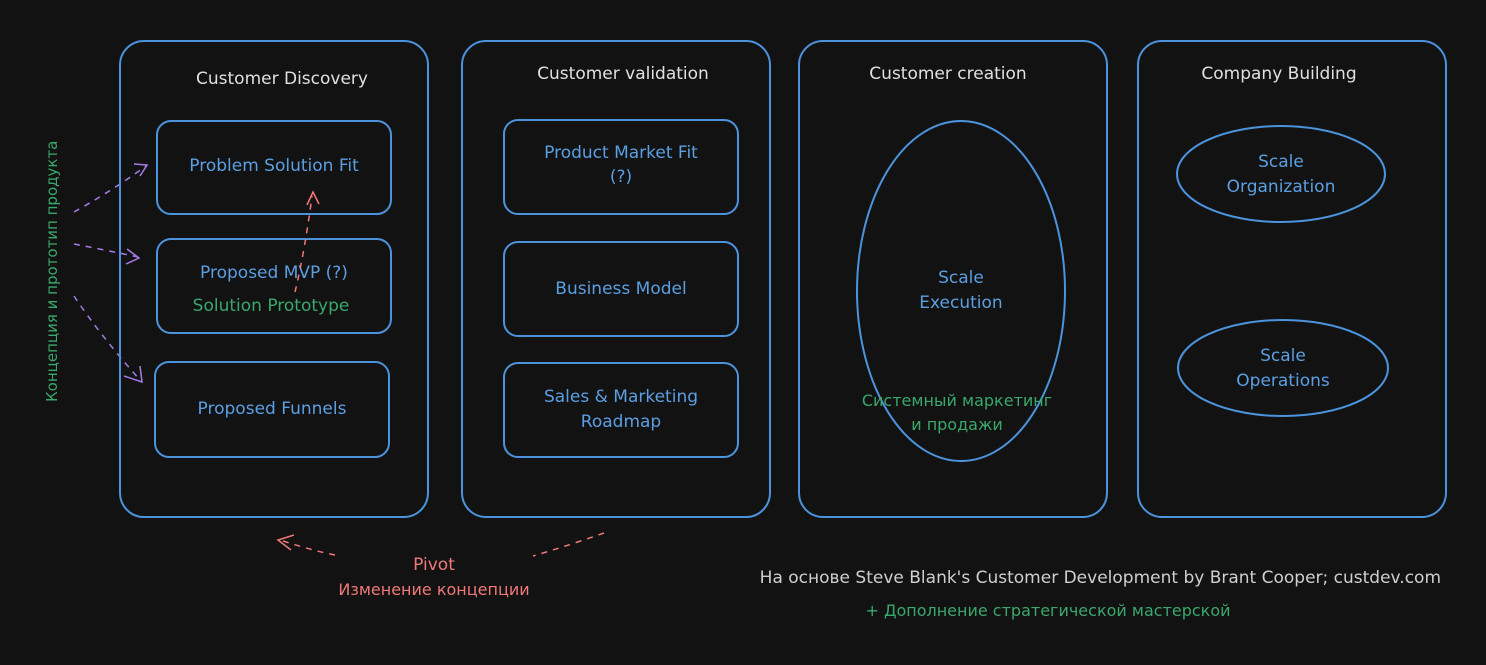 The height and width of the screenshot is (665, 1486). What do you see at coordinates (1281, 187) in the screenshot?
I see `scale-organization-label-2: Organization` at bounding box center [1281, 187].